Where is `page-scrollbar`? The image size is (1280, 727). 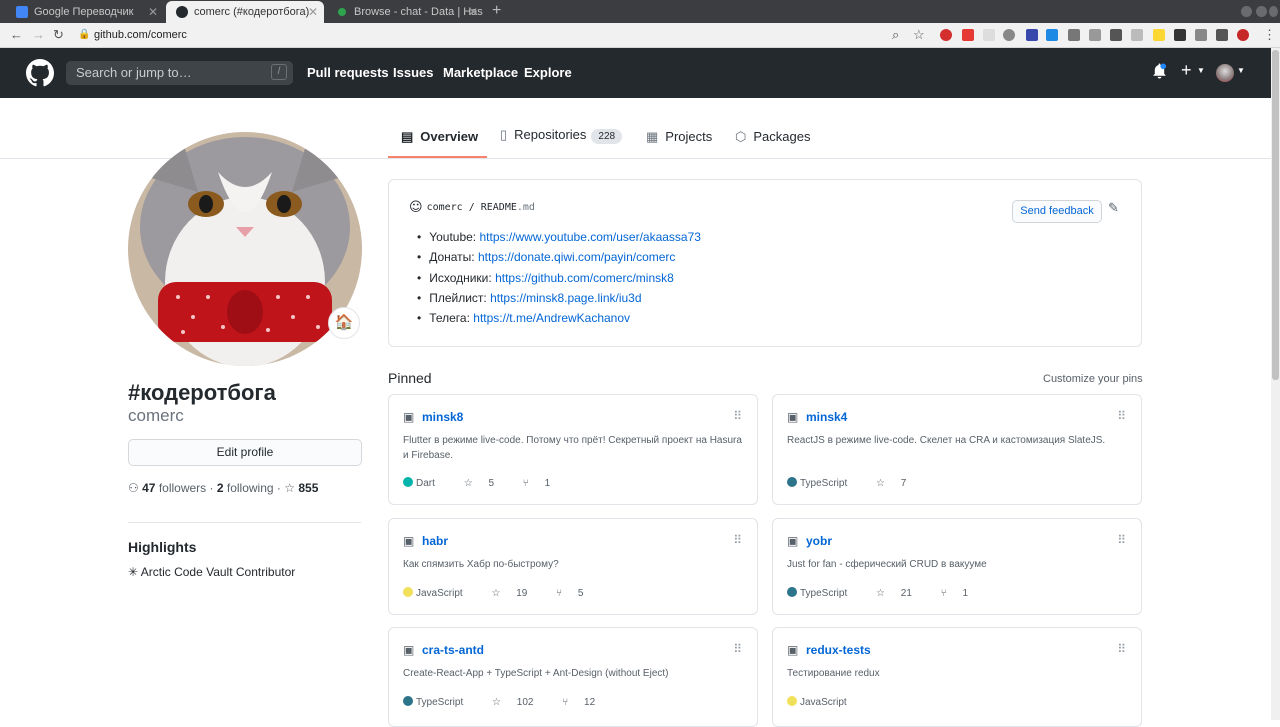
page-scrollbar is located at coordinates (1275, 384).